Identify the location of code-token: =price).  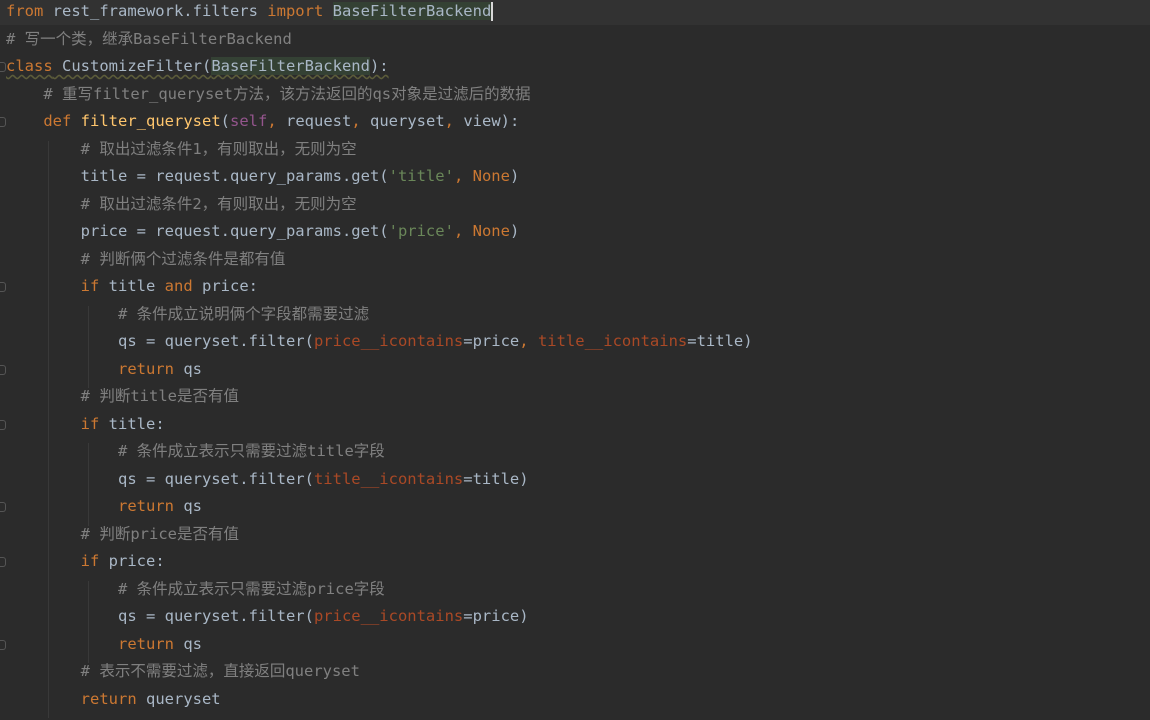
(496, 616).